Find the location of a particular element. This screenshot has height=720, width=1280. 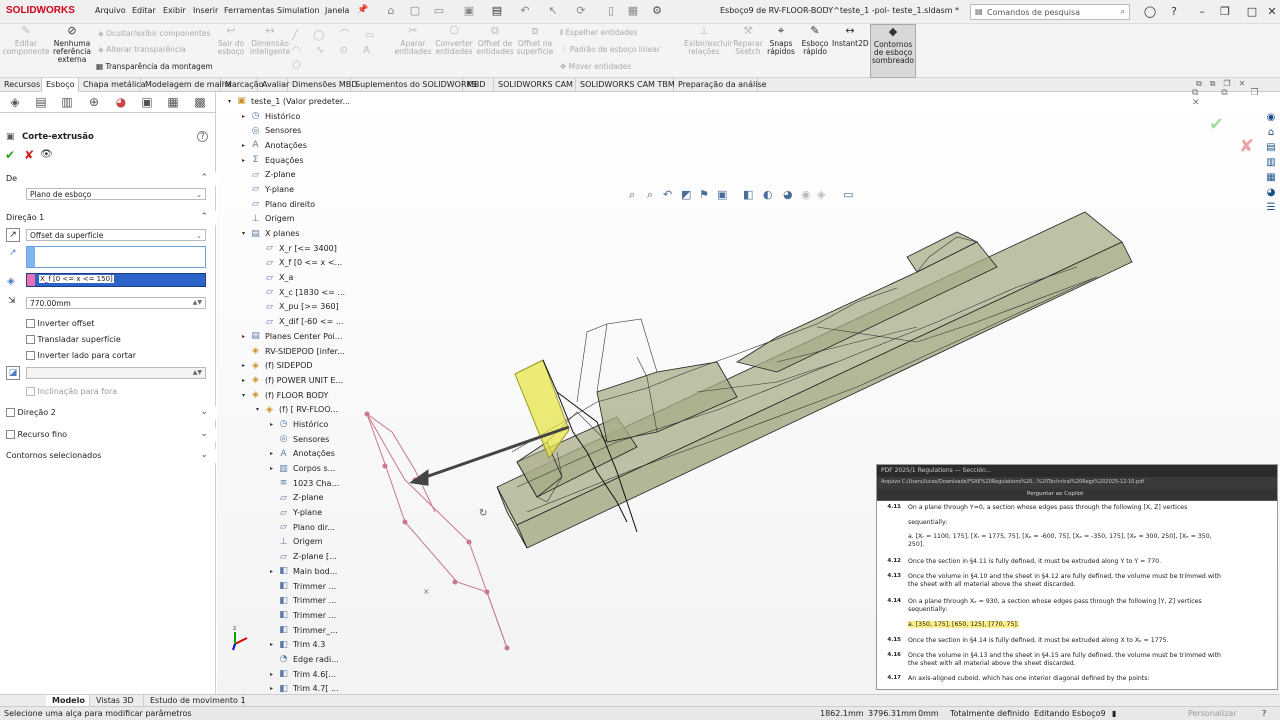

monitor-icon: ▭ is located at coordinates (848, 194).